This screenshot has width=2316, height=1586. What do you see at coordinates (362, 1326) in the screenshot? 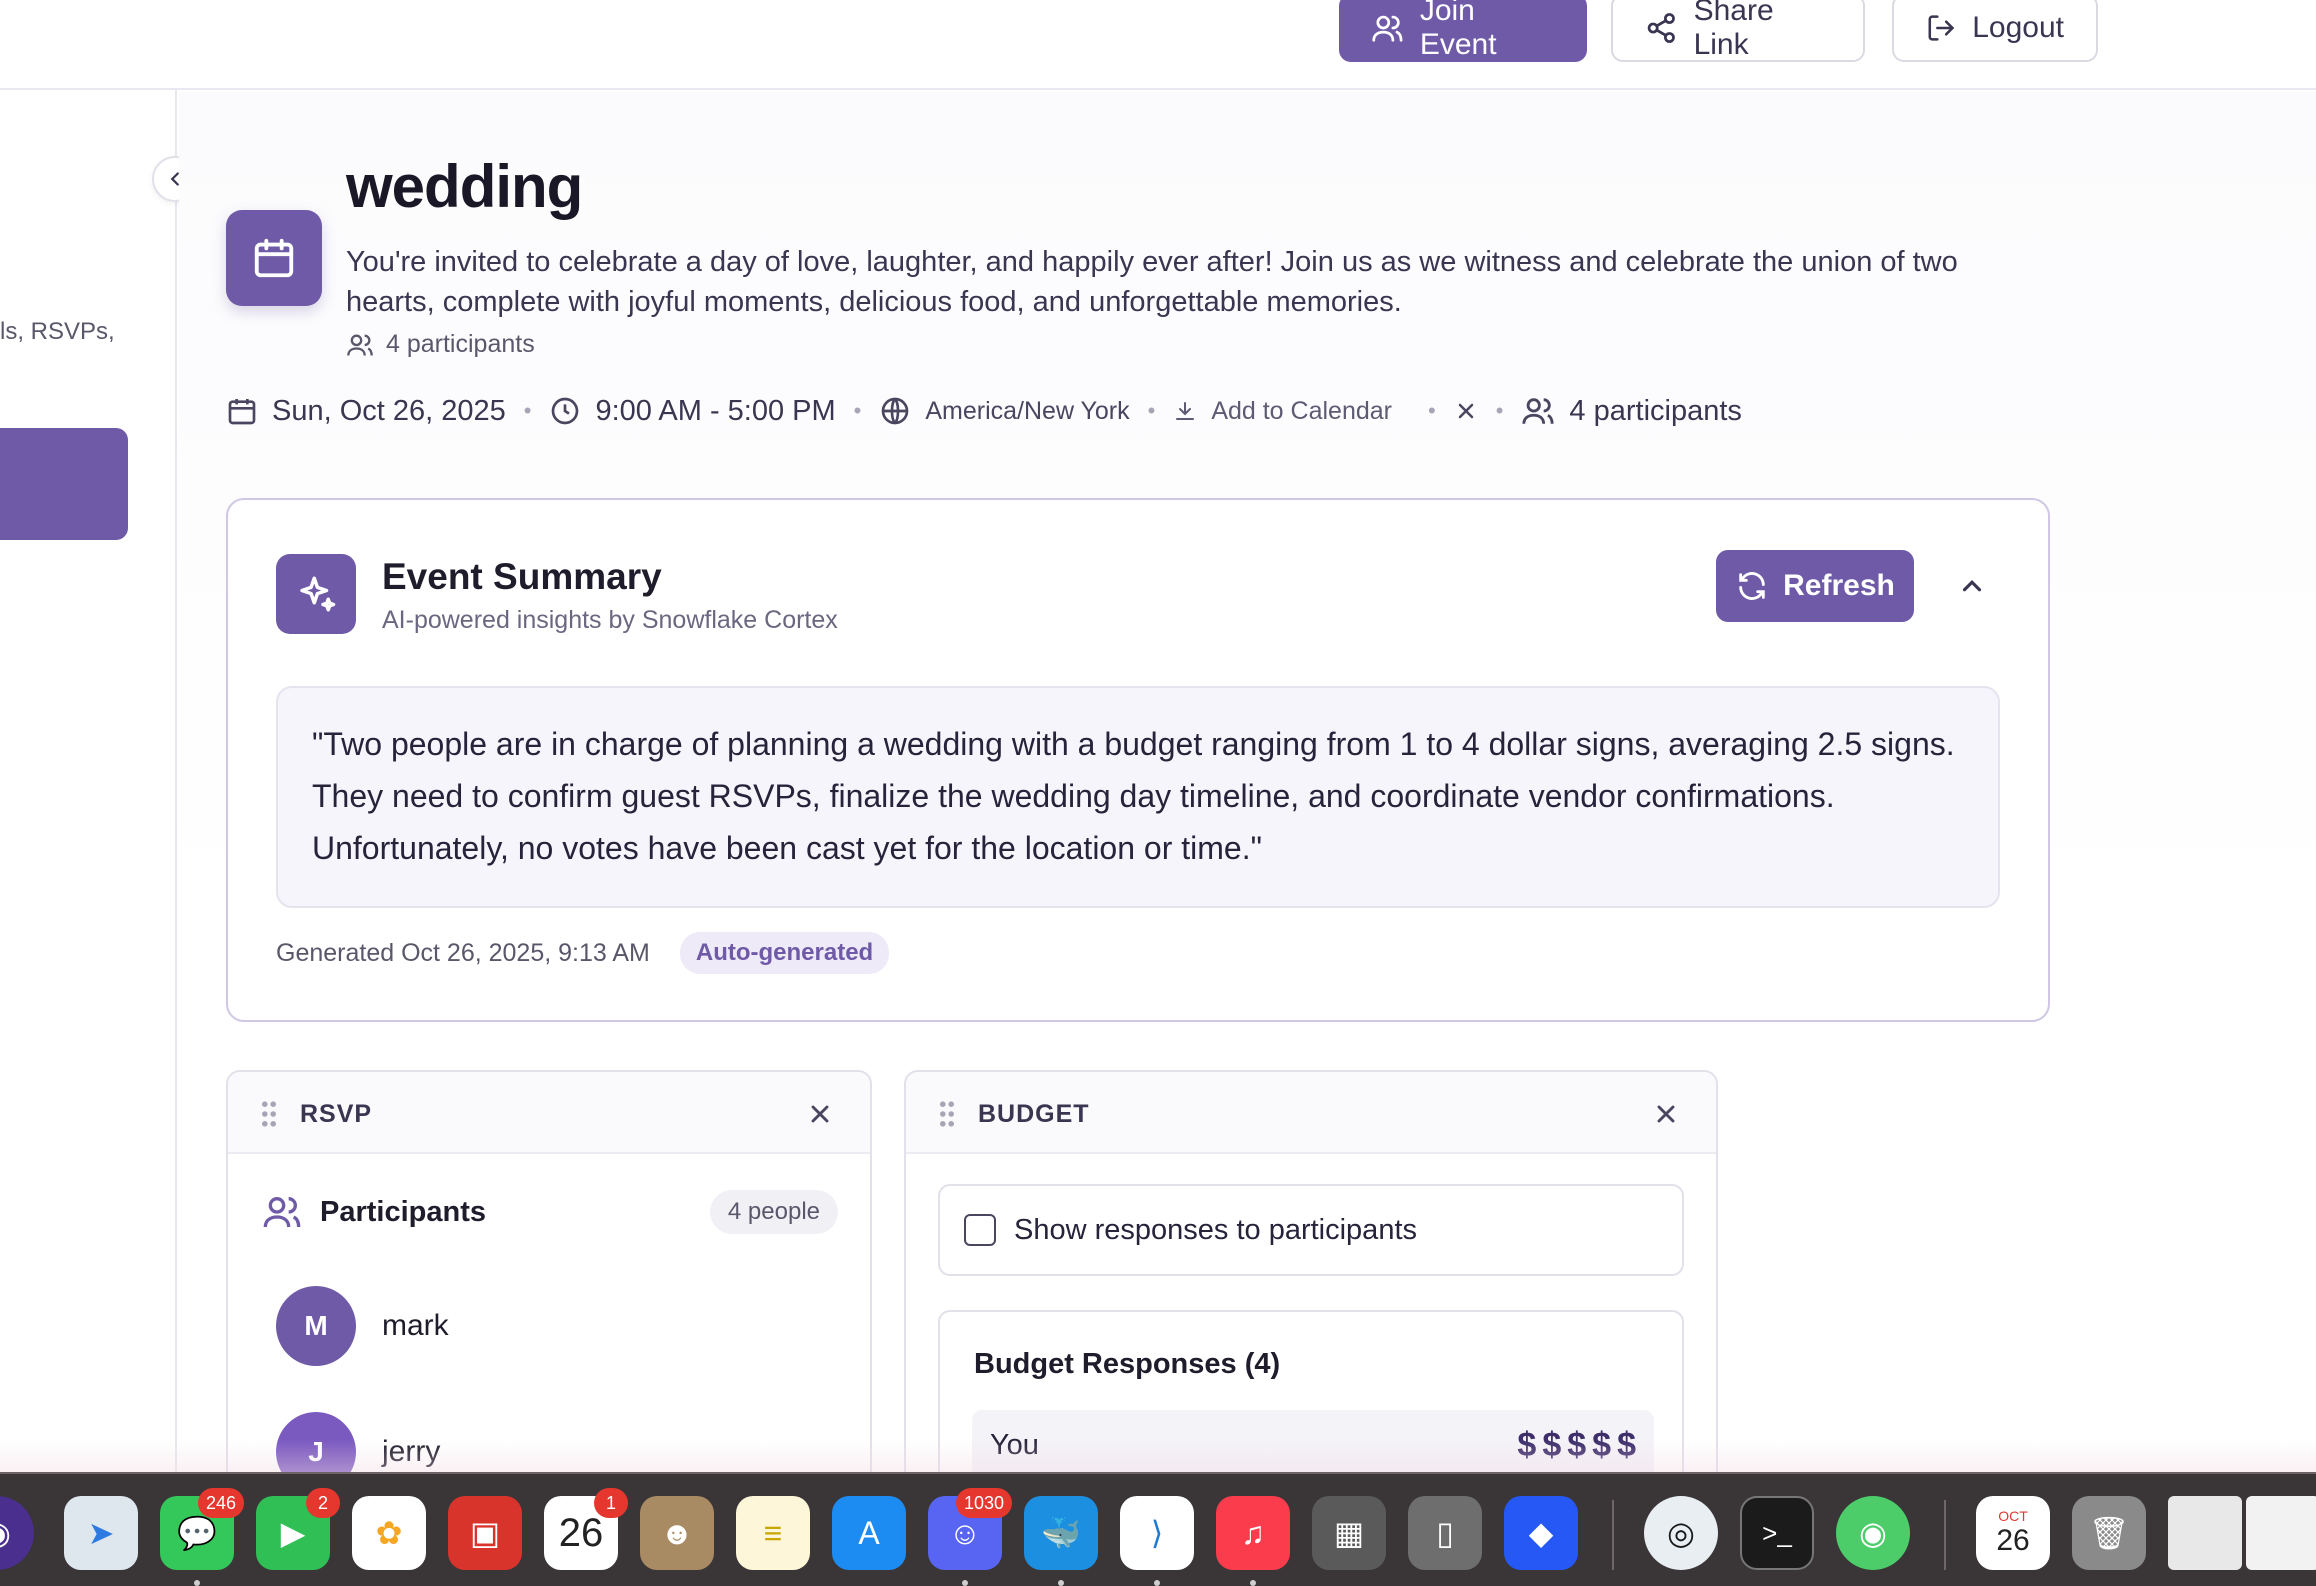
I see `list-item: M mark` at bounding box center [362, 1326].